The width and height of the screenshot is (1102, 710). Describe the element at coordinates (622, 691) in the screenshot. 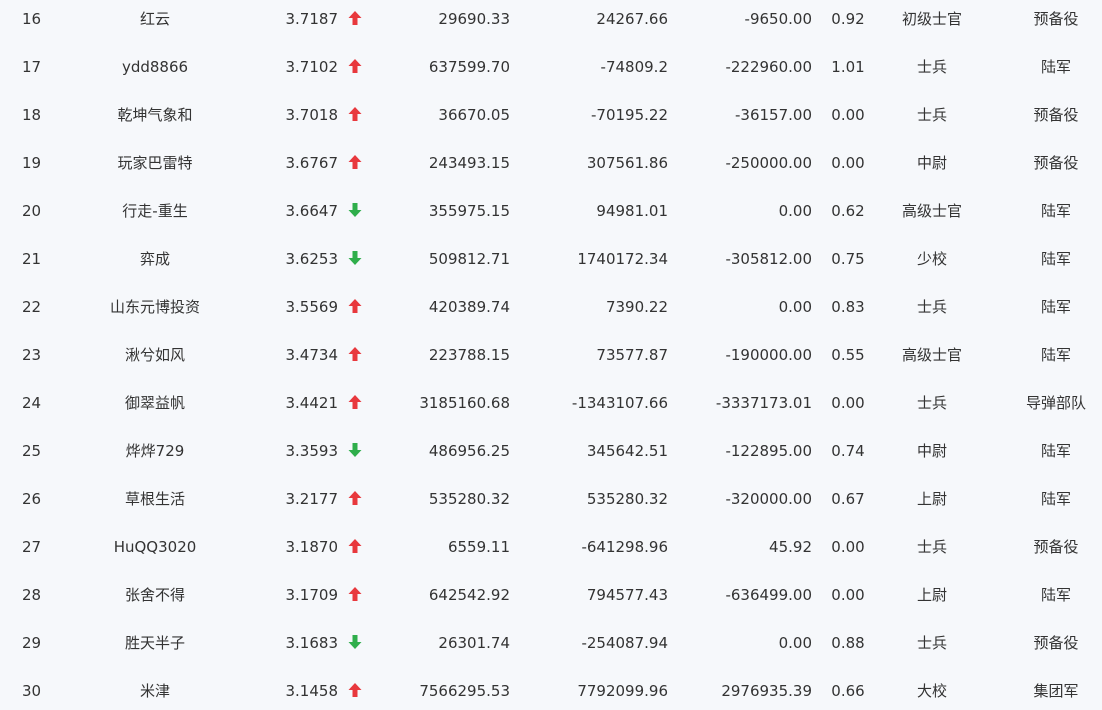

I see `value2-cell: 7792099.96` at that location.